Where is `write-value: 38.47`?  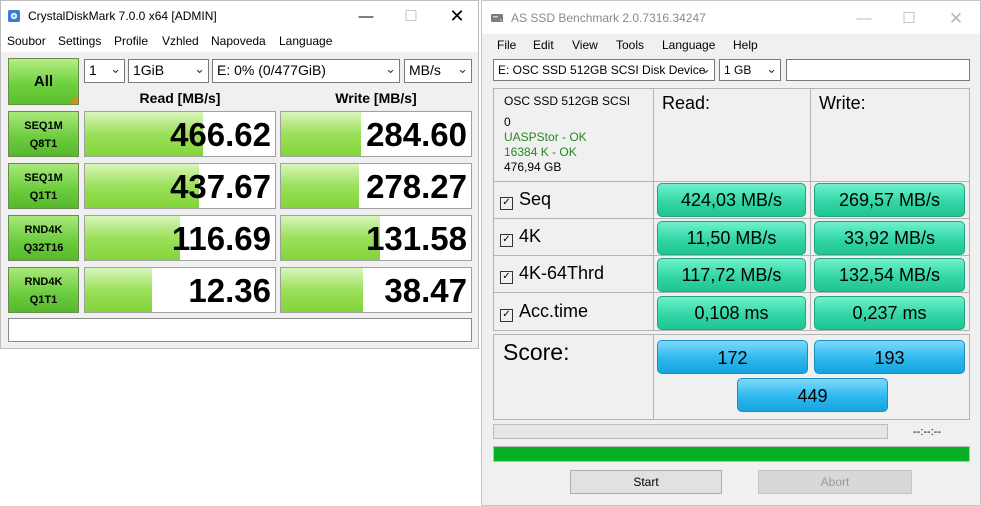 write-value: 38.47 is located at coordinates (425, 290).